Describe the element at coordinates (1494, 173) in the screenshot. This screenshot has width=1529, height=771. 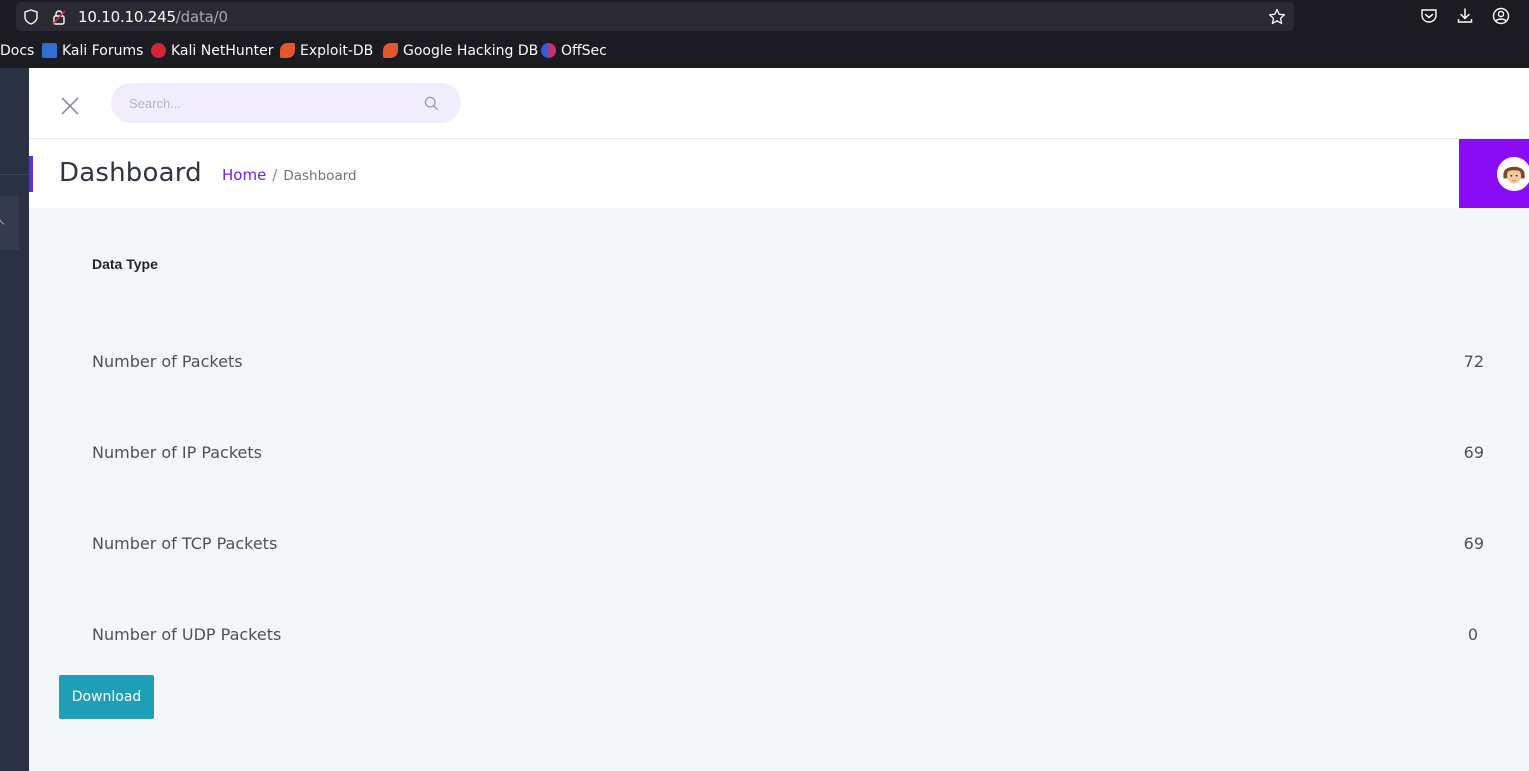
I see `profile-menu` at that location.